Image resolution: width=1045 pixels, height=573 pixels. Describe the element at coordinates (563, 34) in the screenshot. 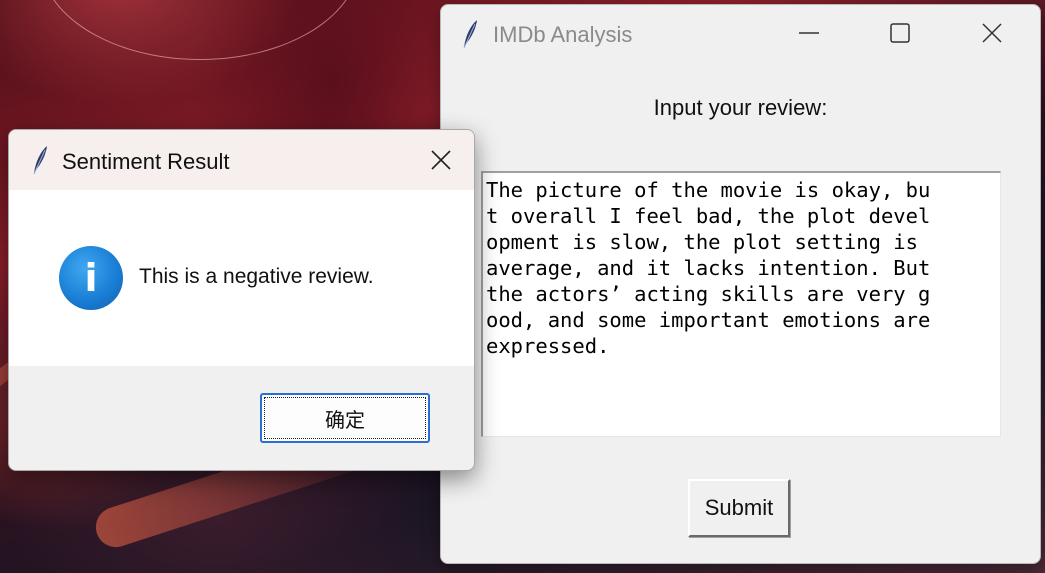

I see `window-title: IMDb Analysis` at that location.